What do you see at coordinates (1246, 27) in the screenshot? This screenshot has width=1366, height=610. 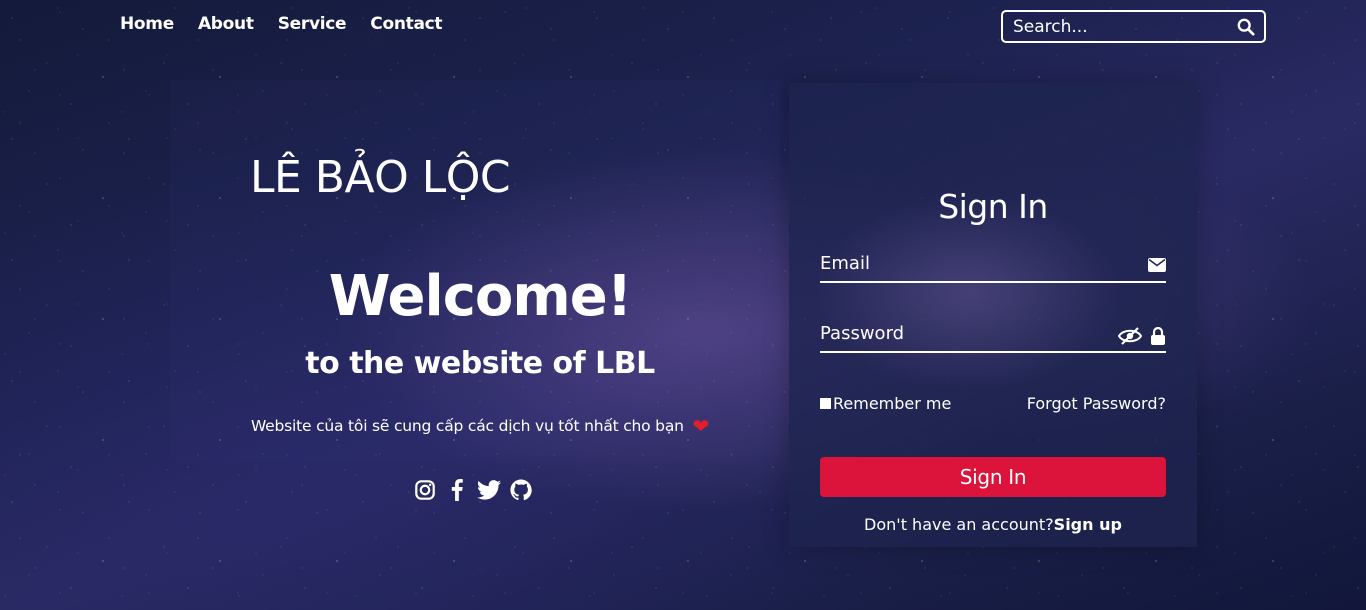 I see `search-icon` at bounding box center [1246, 27].